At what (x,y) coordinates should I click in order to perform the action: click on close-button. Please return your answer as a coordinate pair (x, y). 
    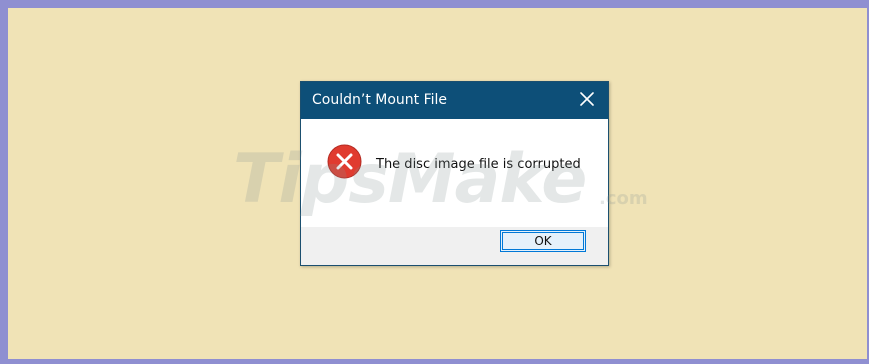
    Looking at the image, I should click on (587, 100).